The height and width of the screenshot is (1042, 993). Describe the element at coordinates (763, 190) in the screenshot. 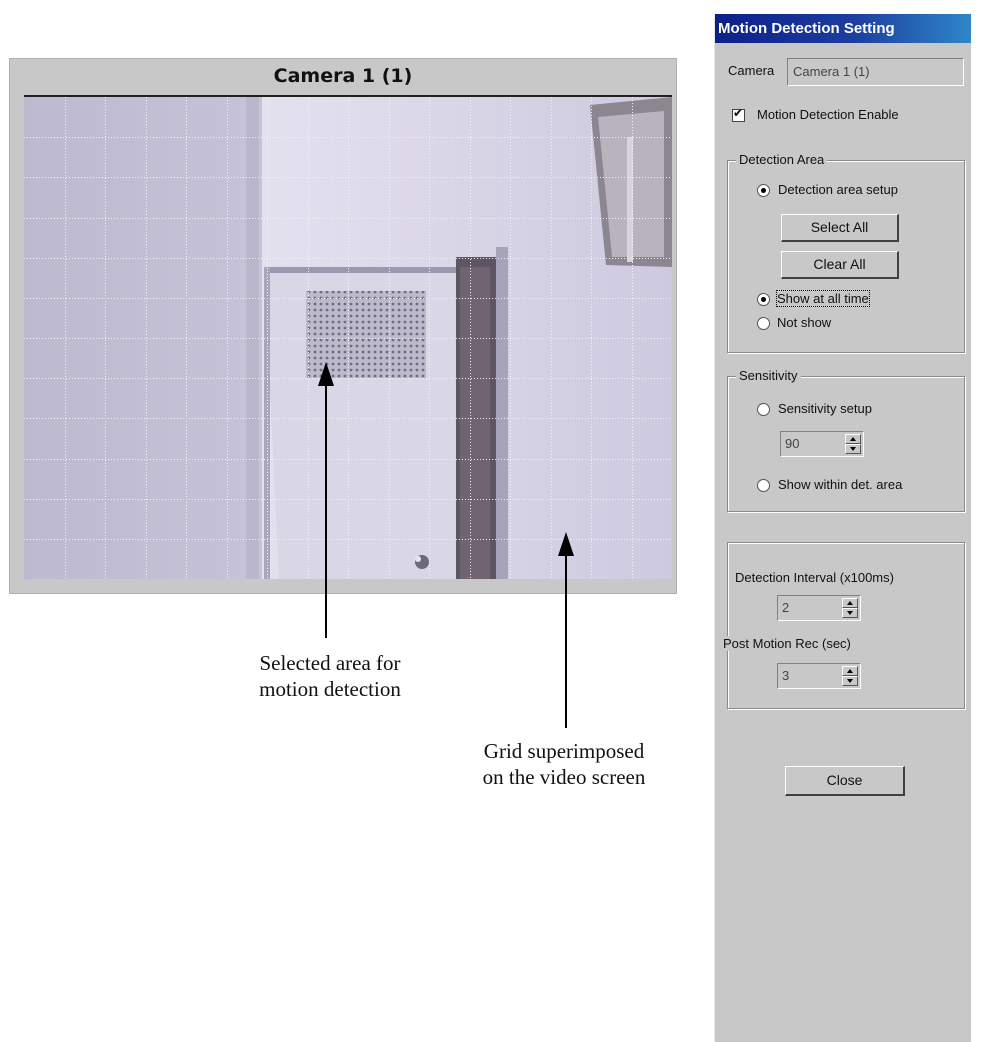

I see `detection-area-setup-radio` at that location.